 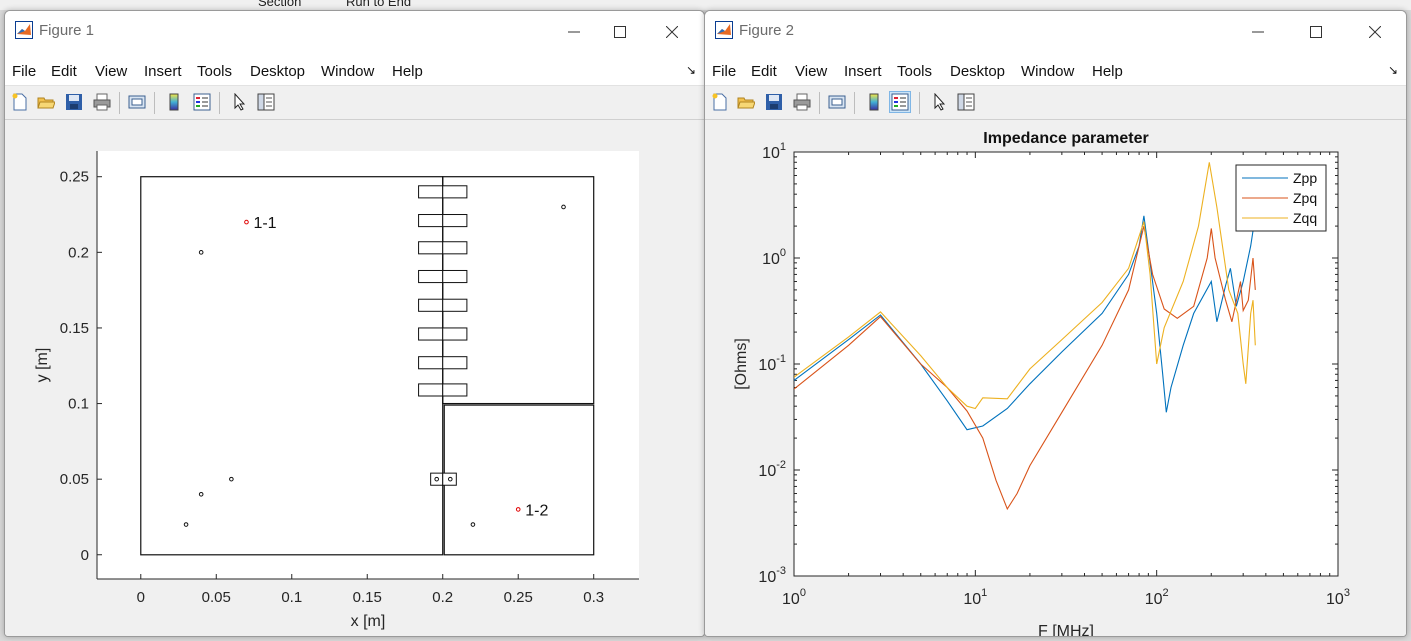 I want to click on y-axis-label: [Ohms], so click(x=741, y=364).